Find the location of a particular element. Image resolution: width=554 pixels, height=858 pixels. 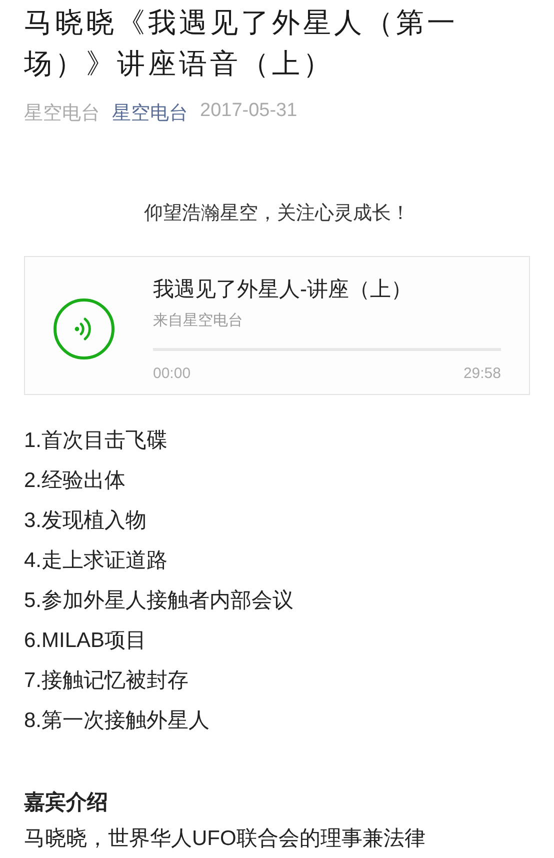

outline-item: 1.首次目击飞碟 is located at coordinates (96, 441).